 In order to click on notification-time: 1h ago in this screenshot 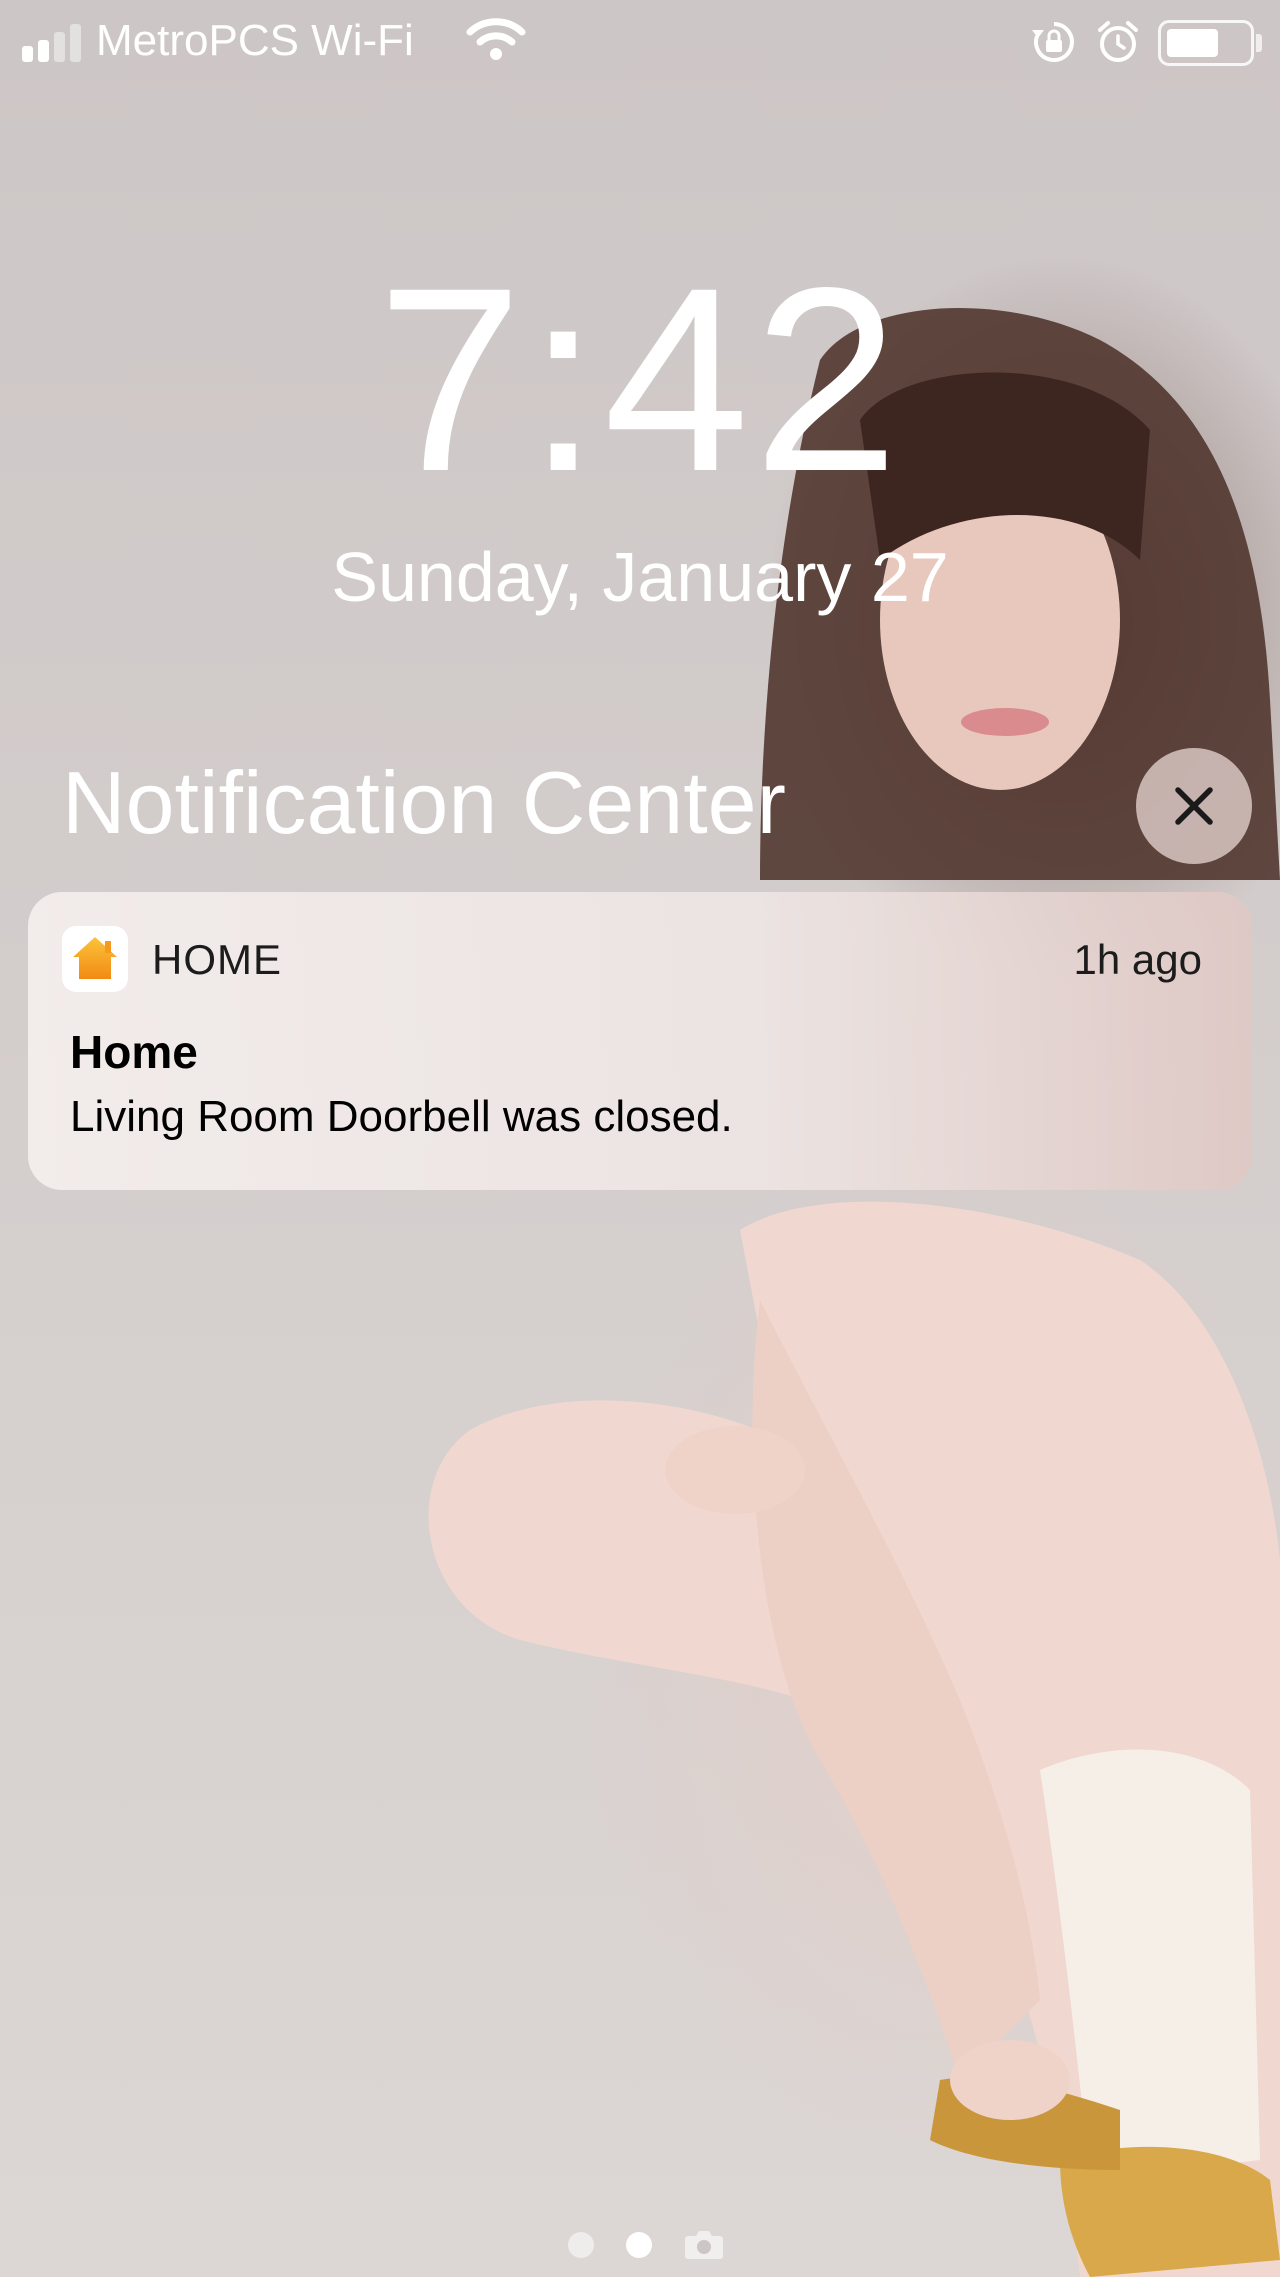, I will do `click(1137, 959)`.